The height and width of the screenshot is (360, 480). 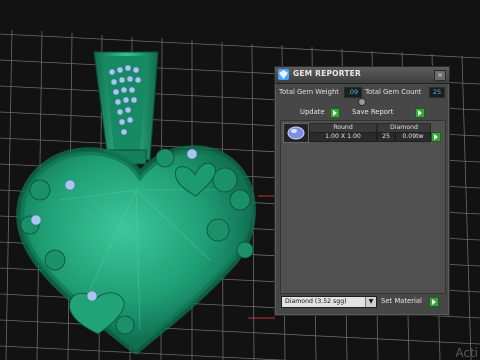 I want to click on round-diamond-thumbnail, so click(x=296, y=133).